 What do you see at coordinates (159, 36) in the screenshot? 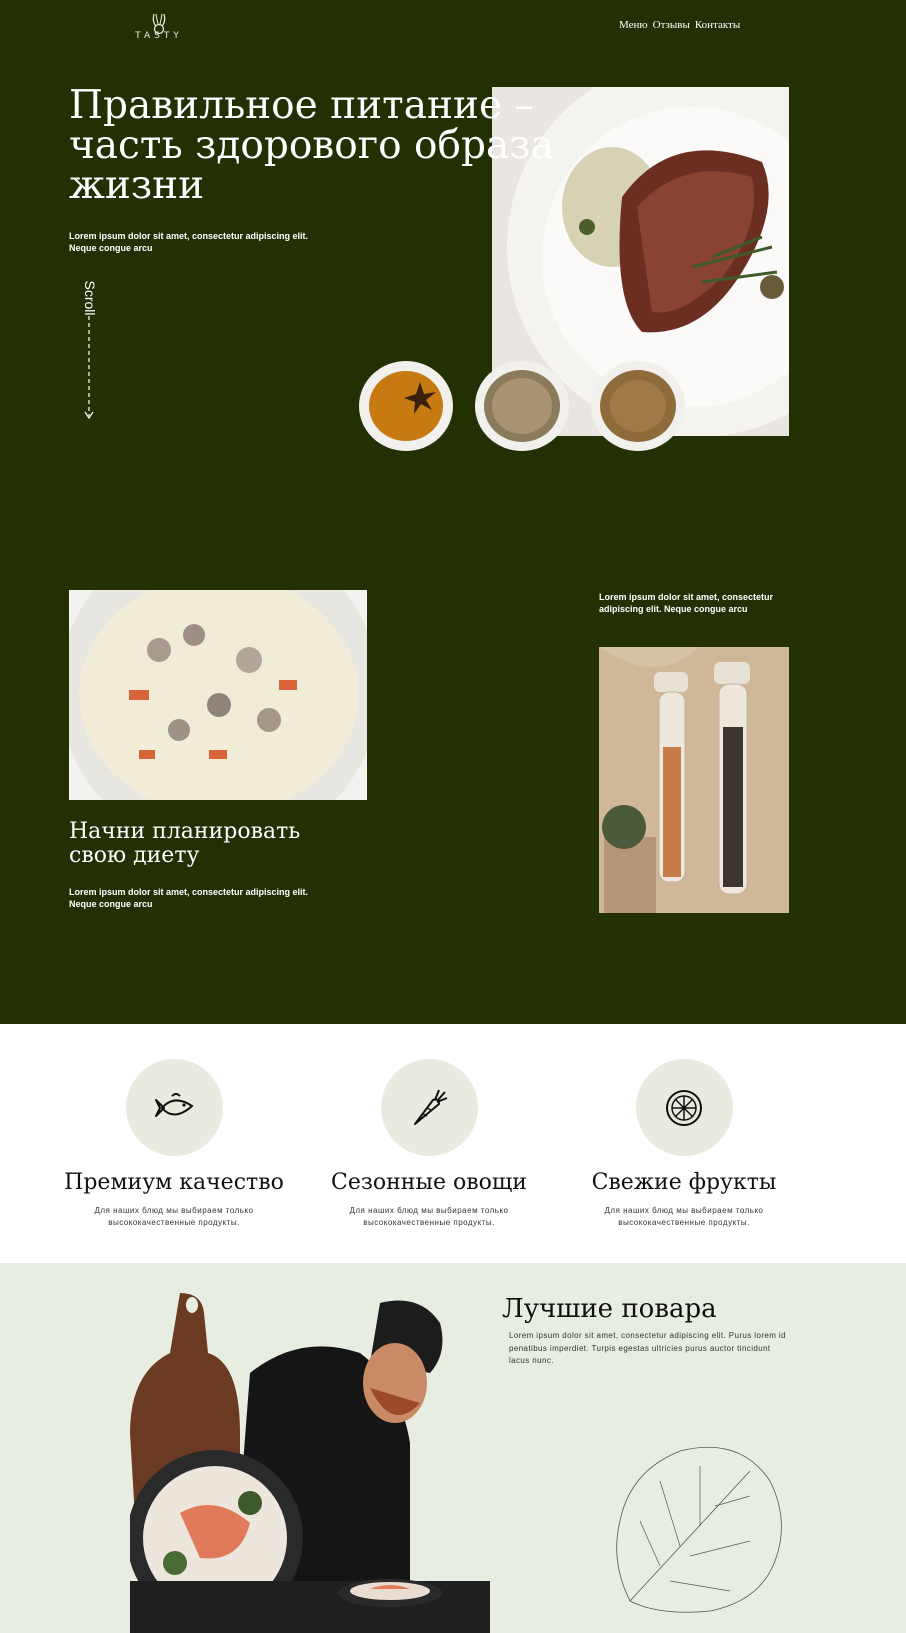
I see `logo-text: TASTY` at bounding box center [159, 36].